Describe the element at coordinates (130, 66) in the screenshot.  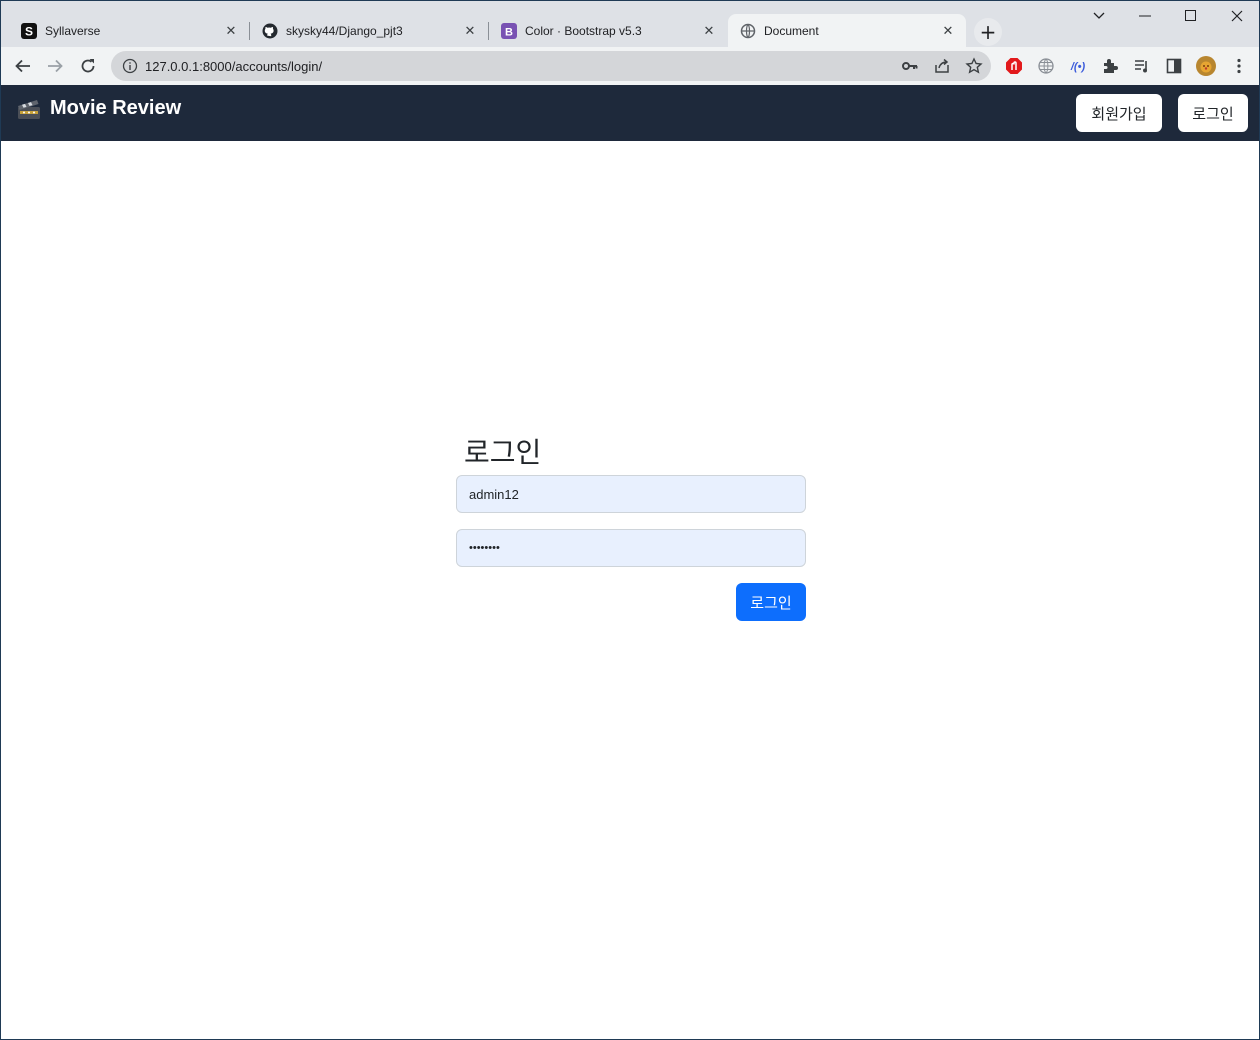
I see `site-info-icon` at that location.